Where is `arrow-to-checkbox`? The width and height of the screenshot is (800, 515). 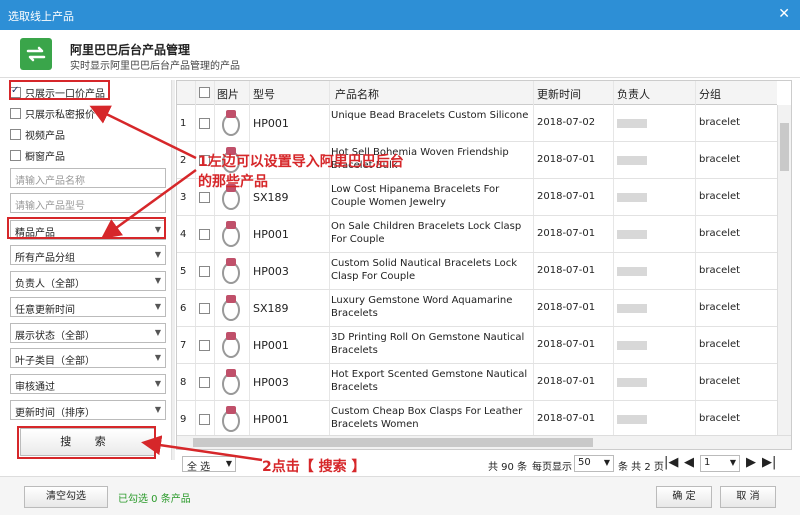
arrow-to-checkbox is located at coordinates (143, 132).